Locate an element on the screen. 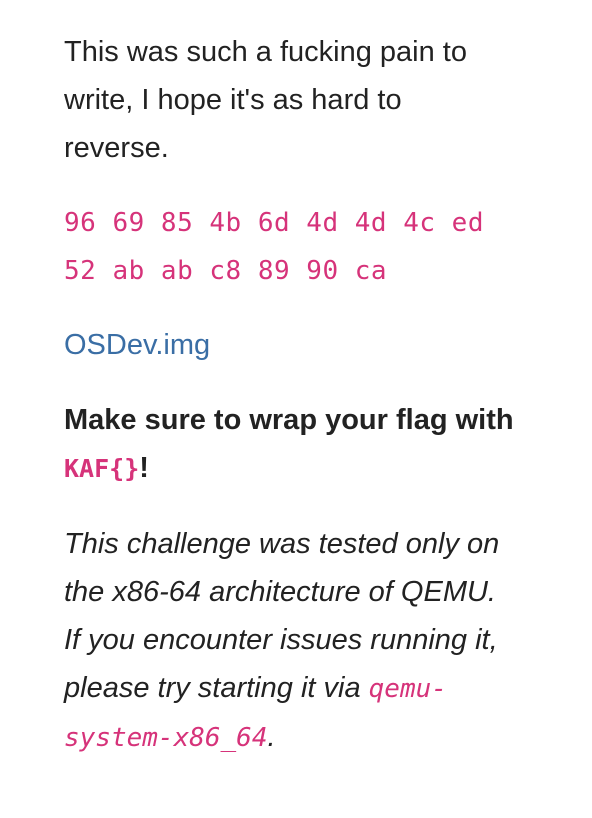 This screenshot has height=818, width=592. hex-line: 52 ab ab c8 89 90 ca is located at coordinates (226, 271).